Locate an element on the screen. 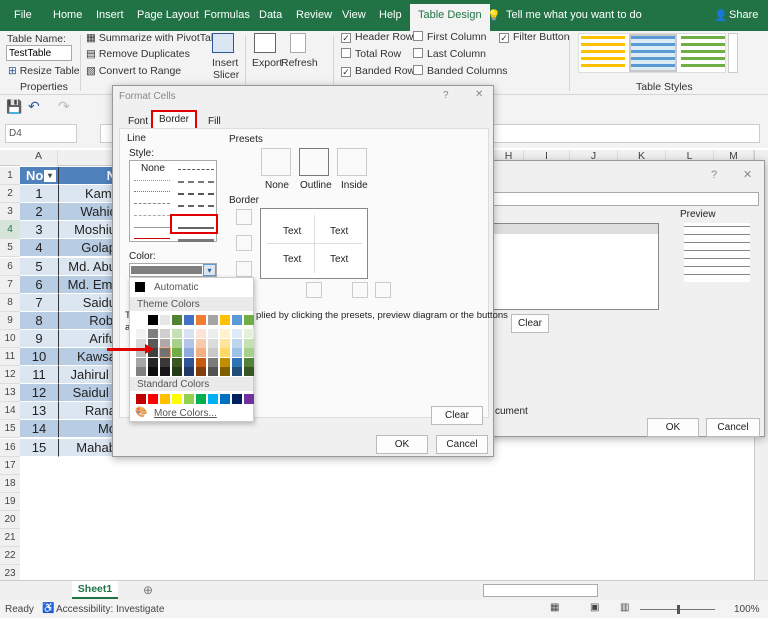  table-cell-no: 8 is located at coordinates (39, 320).